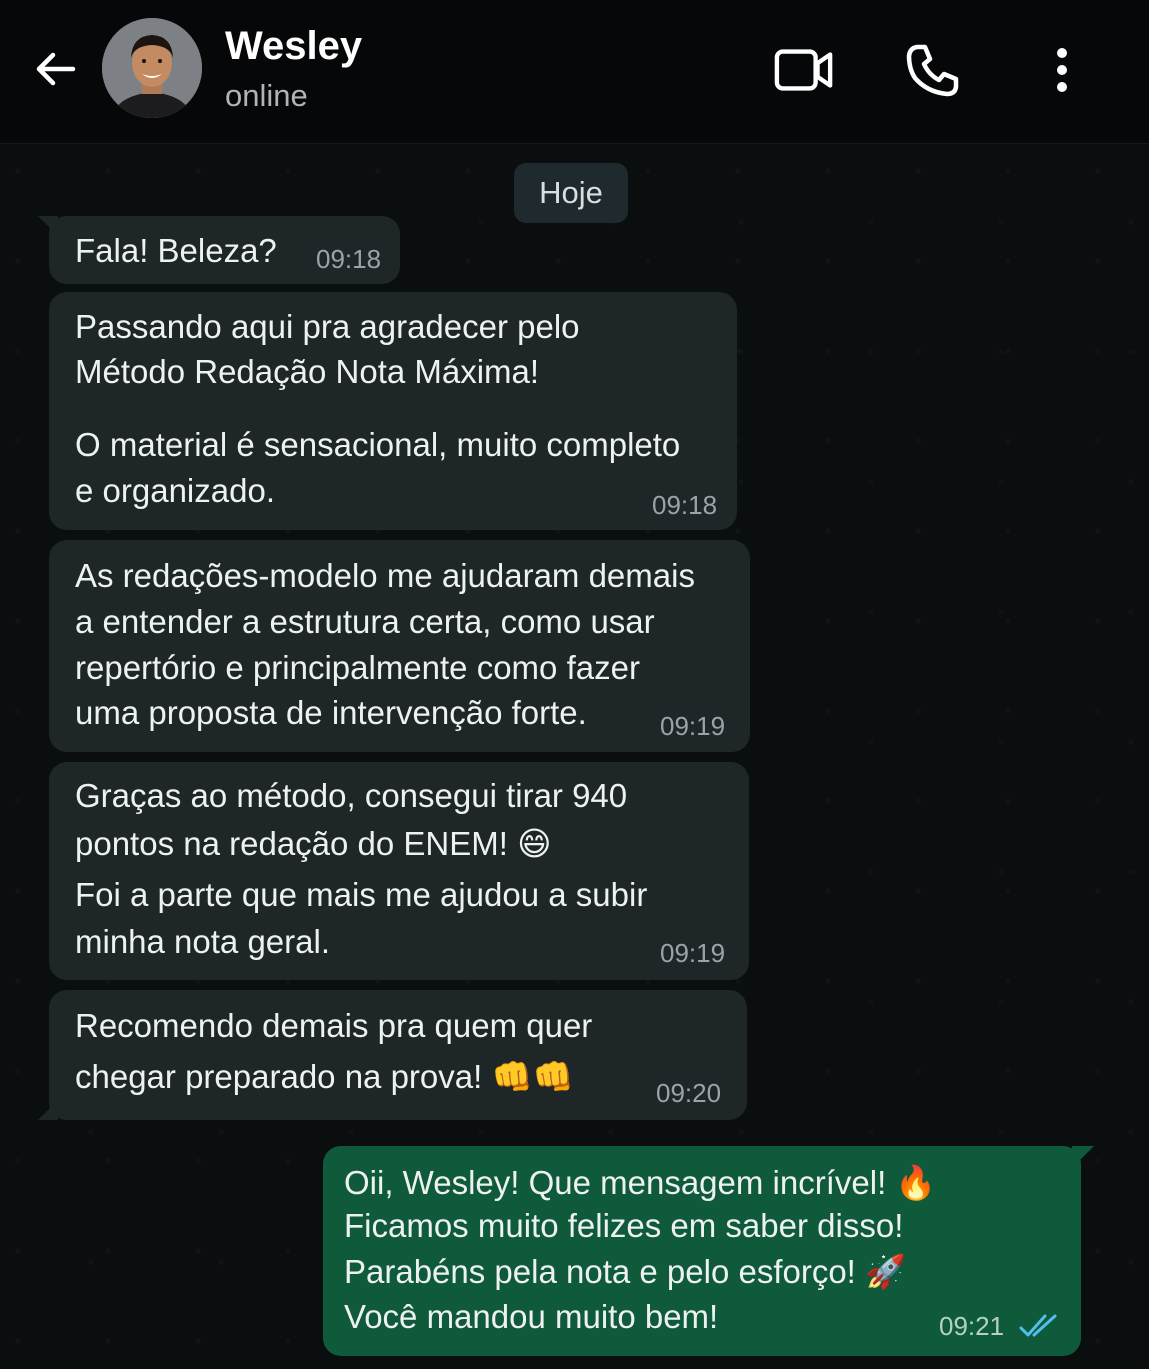 This screenshot has height=1369, width=1149. Describe the element at coordinates (313, 843) in the screenshot. I see `message-text: pontos na redação do ENEM! 😄` at that location.